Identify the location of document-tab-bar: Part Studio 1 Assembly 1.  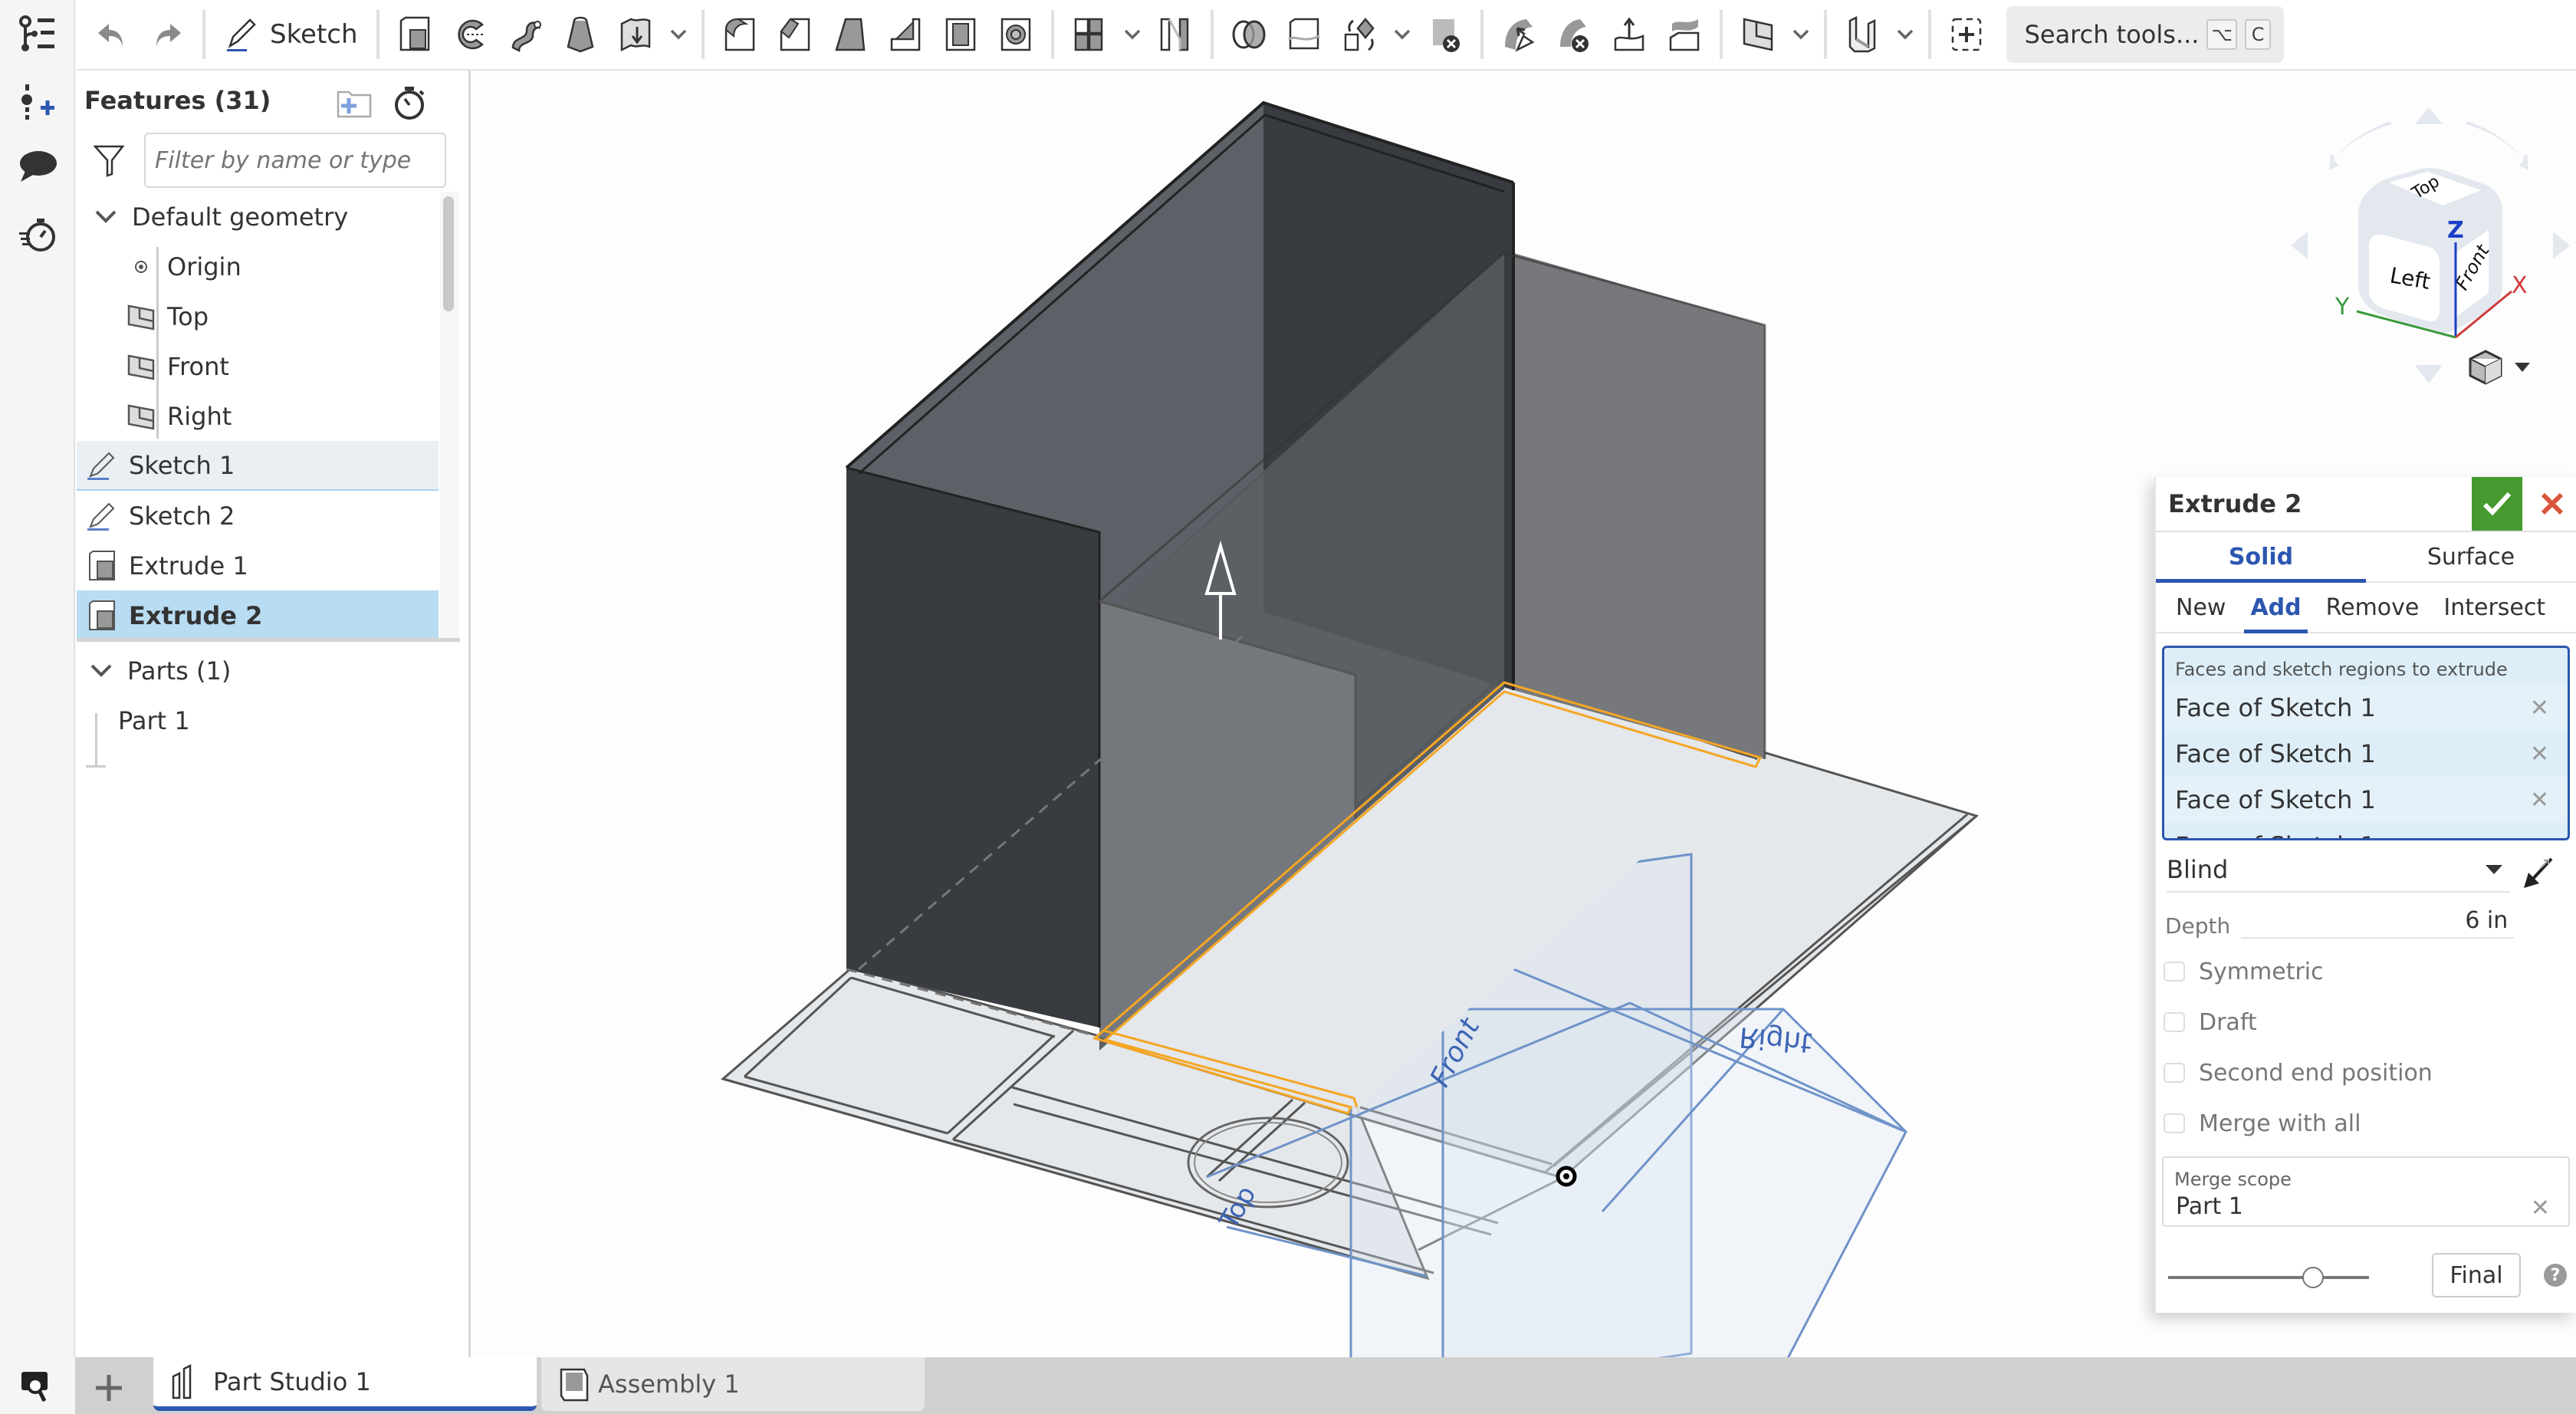
(1288, 1385).